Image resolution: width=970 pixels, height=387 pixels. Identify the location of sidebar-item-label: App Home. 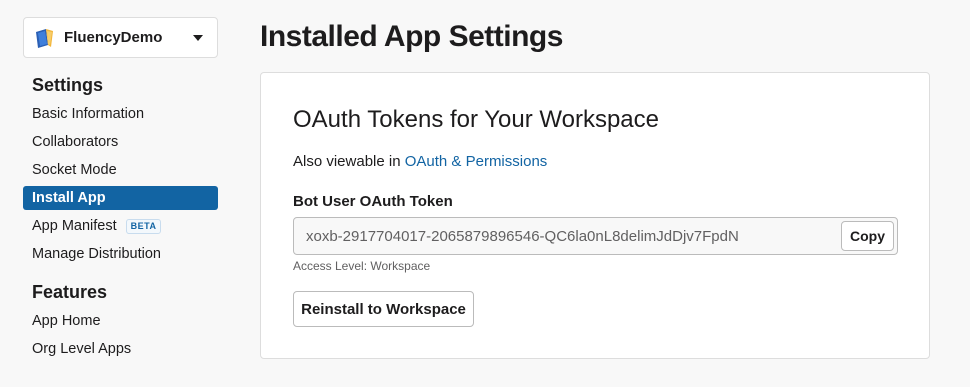
(66, 321).